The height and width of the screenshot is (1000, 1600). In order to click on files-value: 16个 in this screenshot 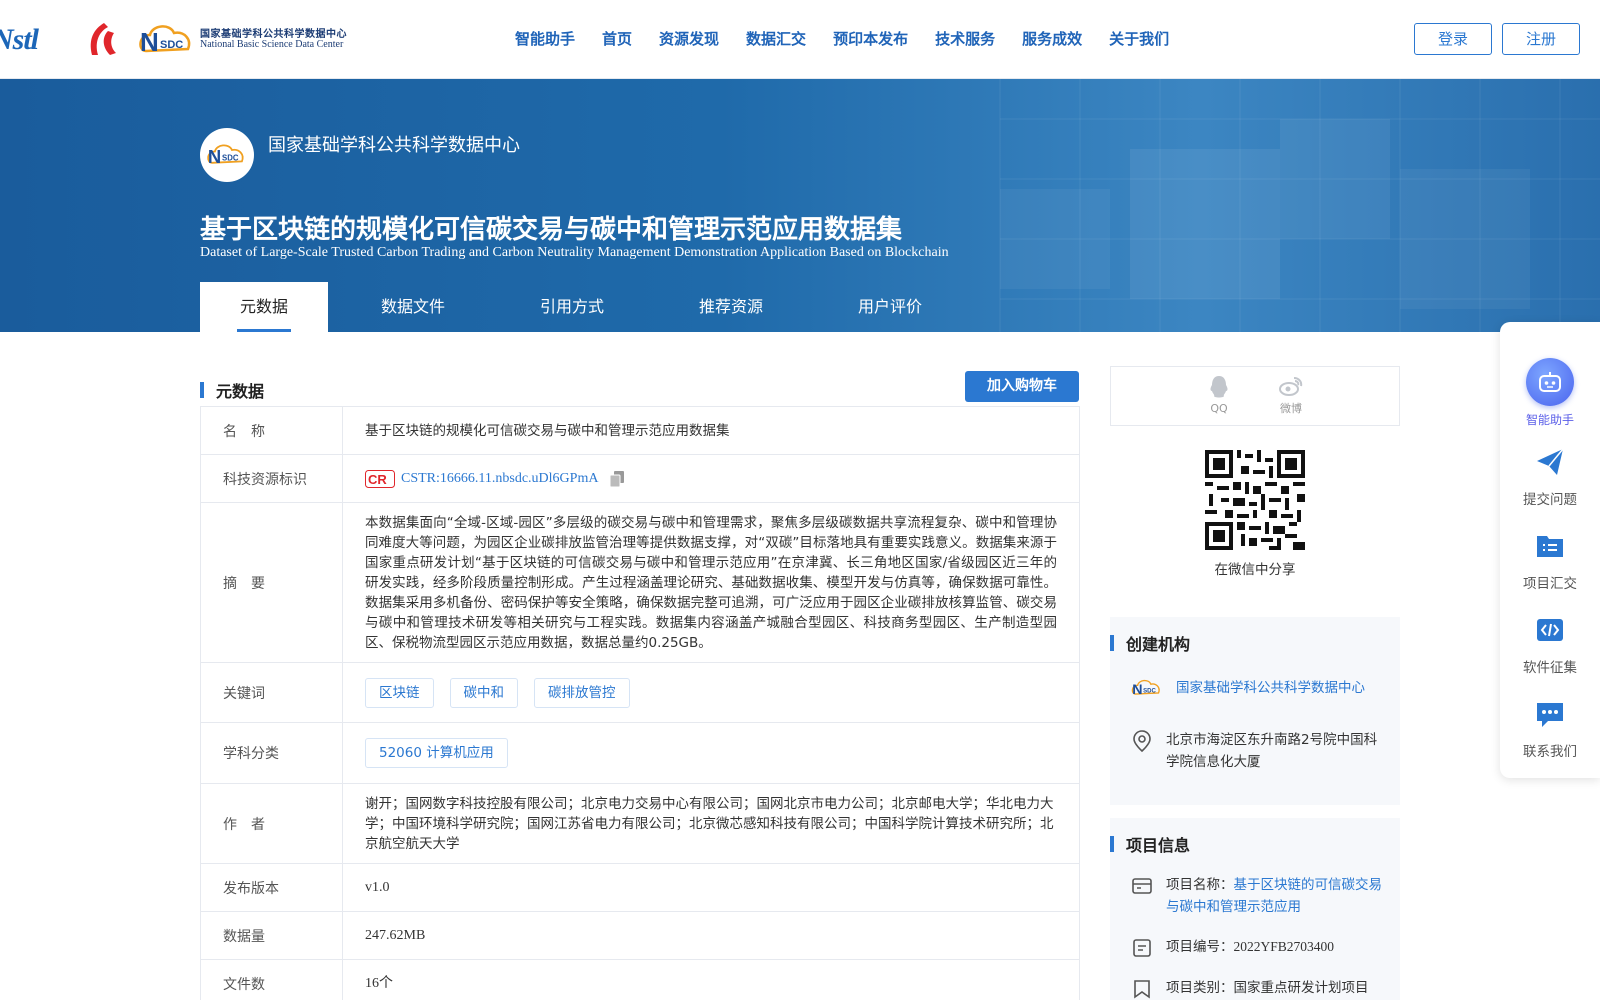, I will do `click(379, 983)`.